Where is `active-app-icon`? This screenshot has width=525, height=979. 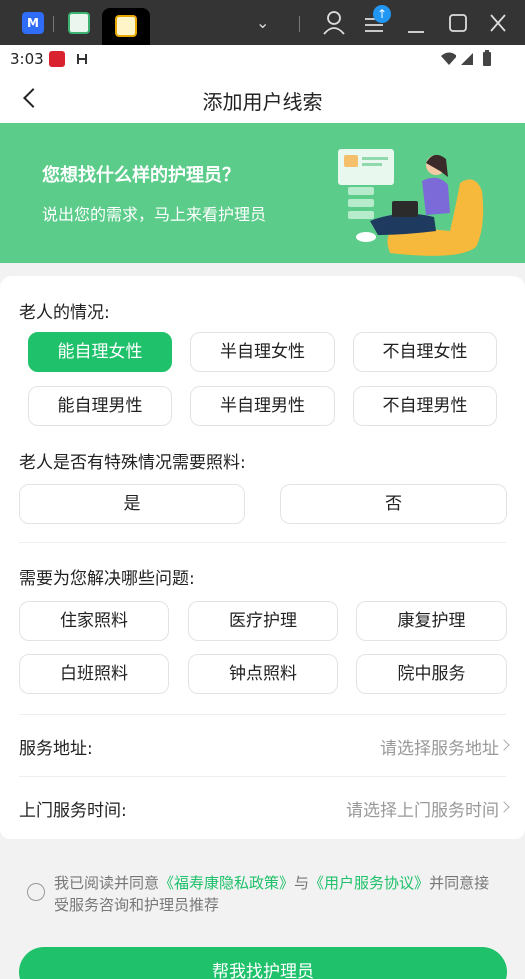 active-app-icon is located at coordinates (126, 26).